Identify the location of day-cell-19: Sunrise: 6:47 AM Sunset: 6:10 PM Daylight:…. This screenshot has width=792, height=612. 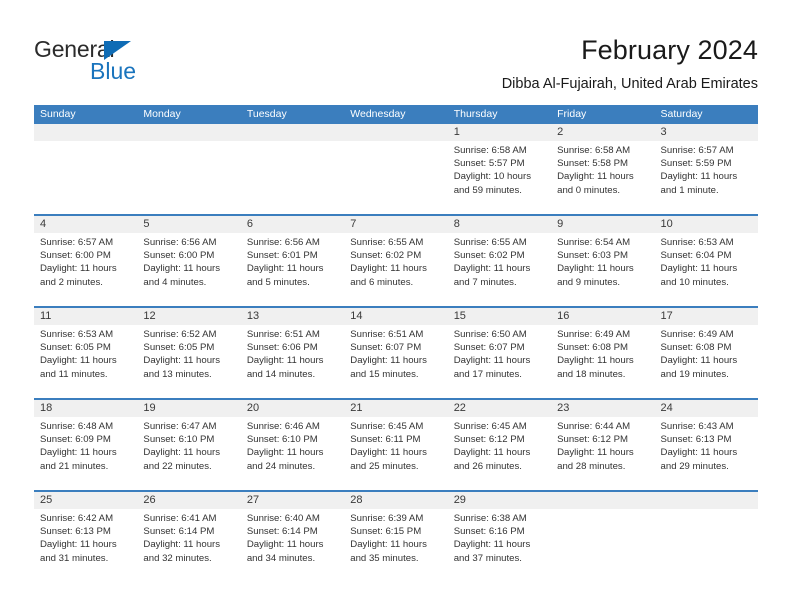
(188, 453).